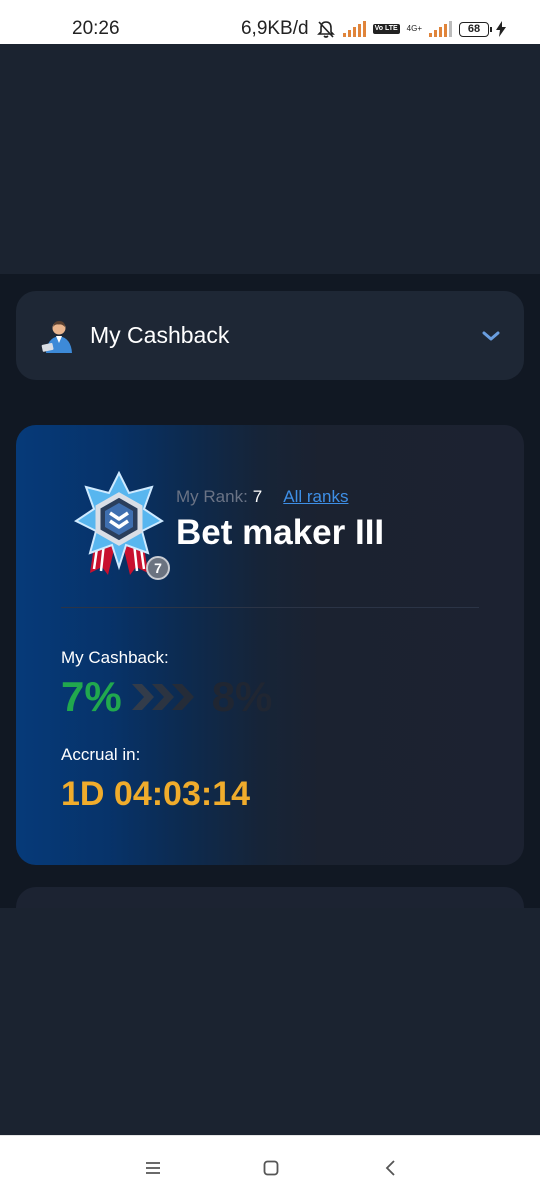 The image size is (540, 1200). What do you see at coordinates (153, 1168) in the screenshot?
I see `menu-icon` at bounding box center [153, 1168].